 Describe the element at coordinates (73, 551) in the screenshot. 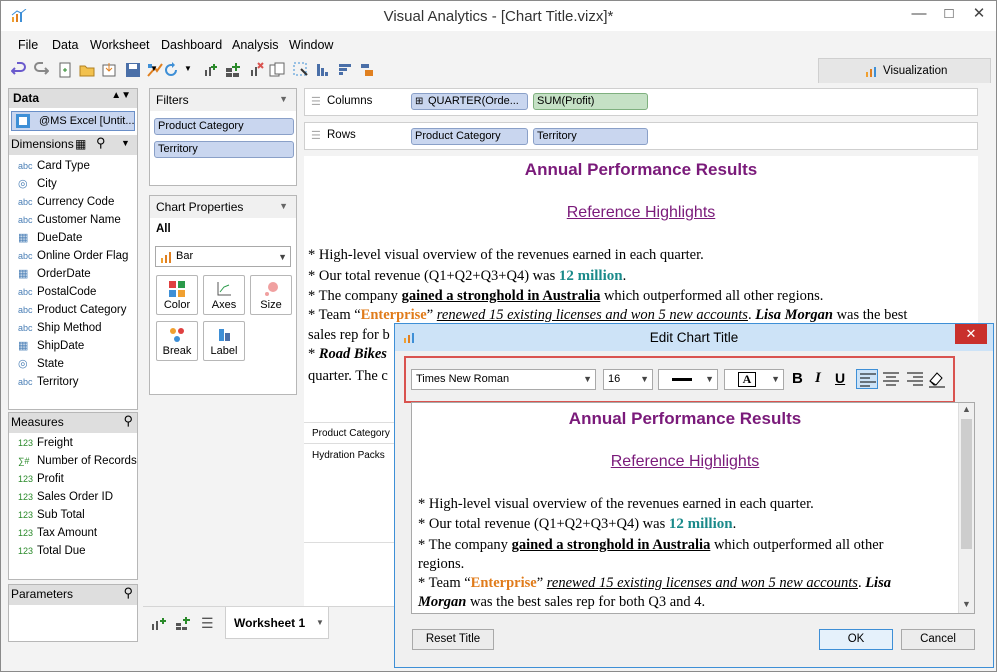

I see `measures-item: 123 Total Due` at that location.